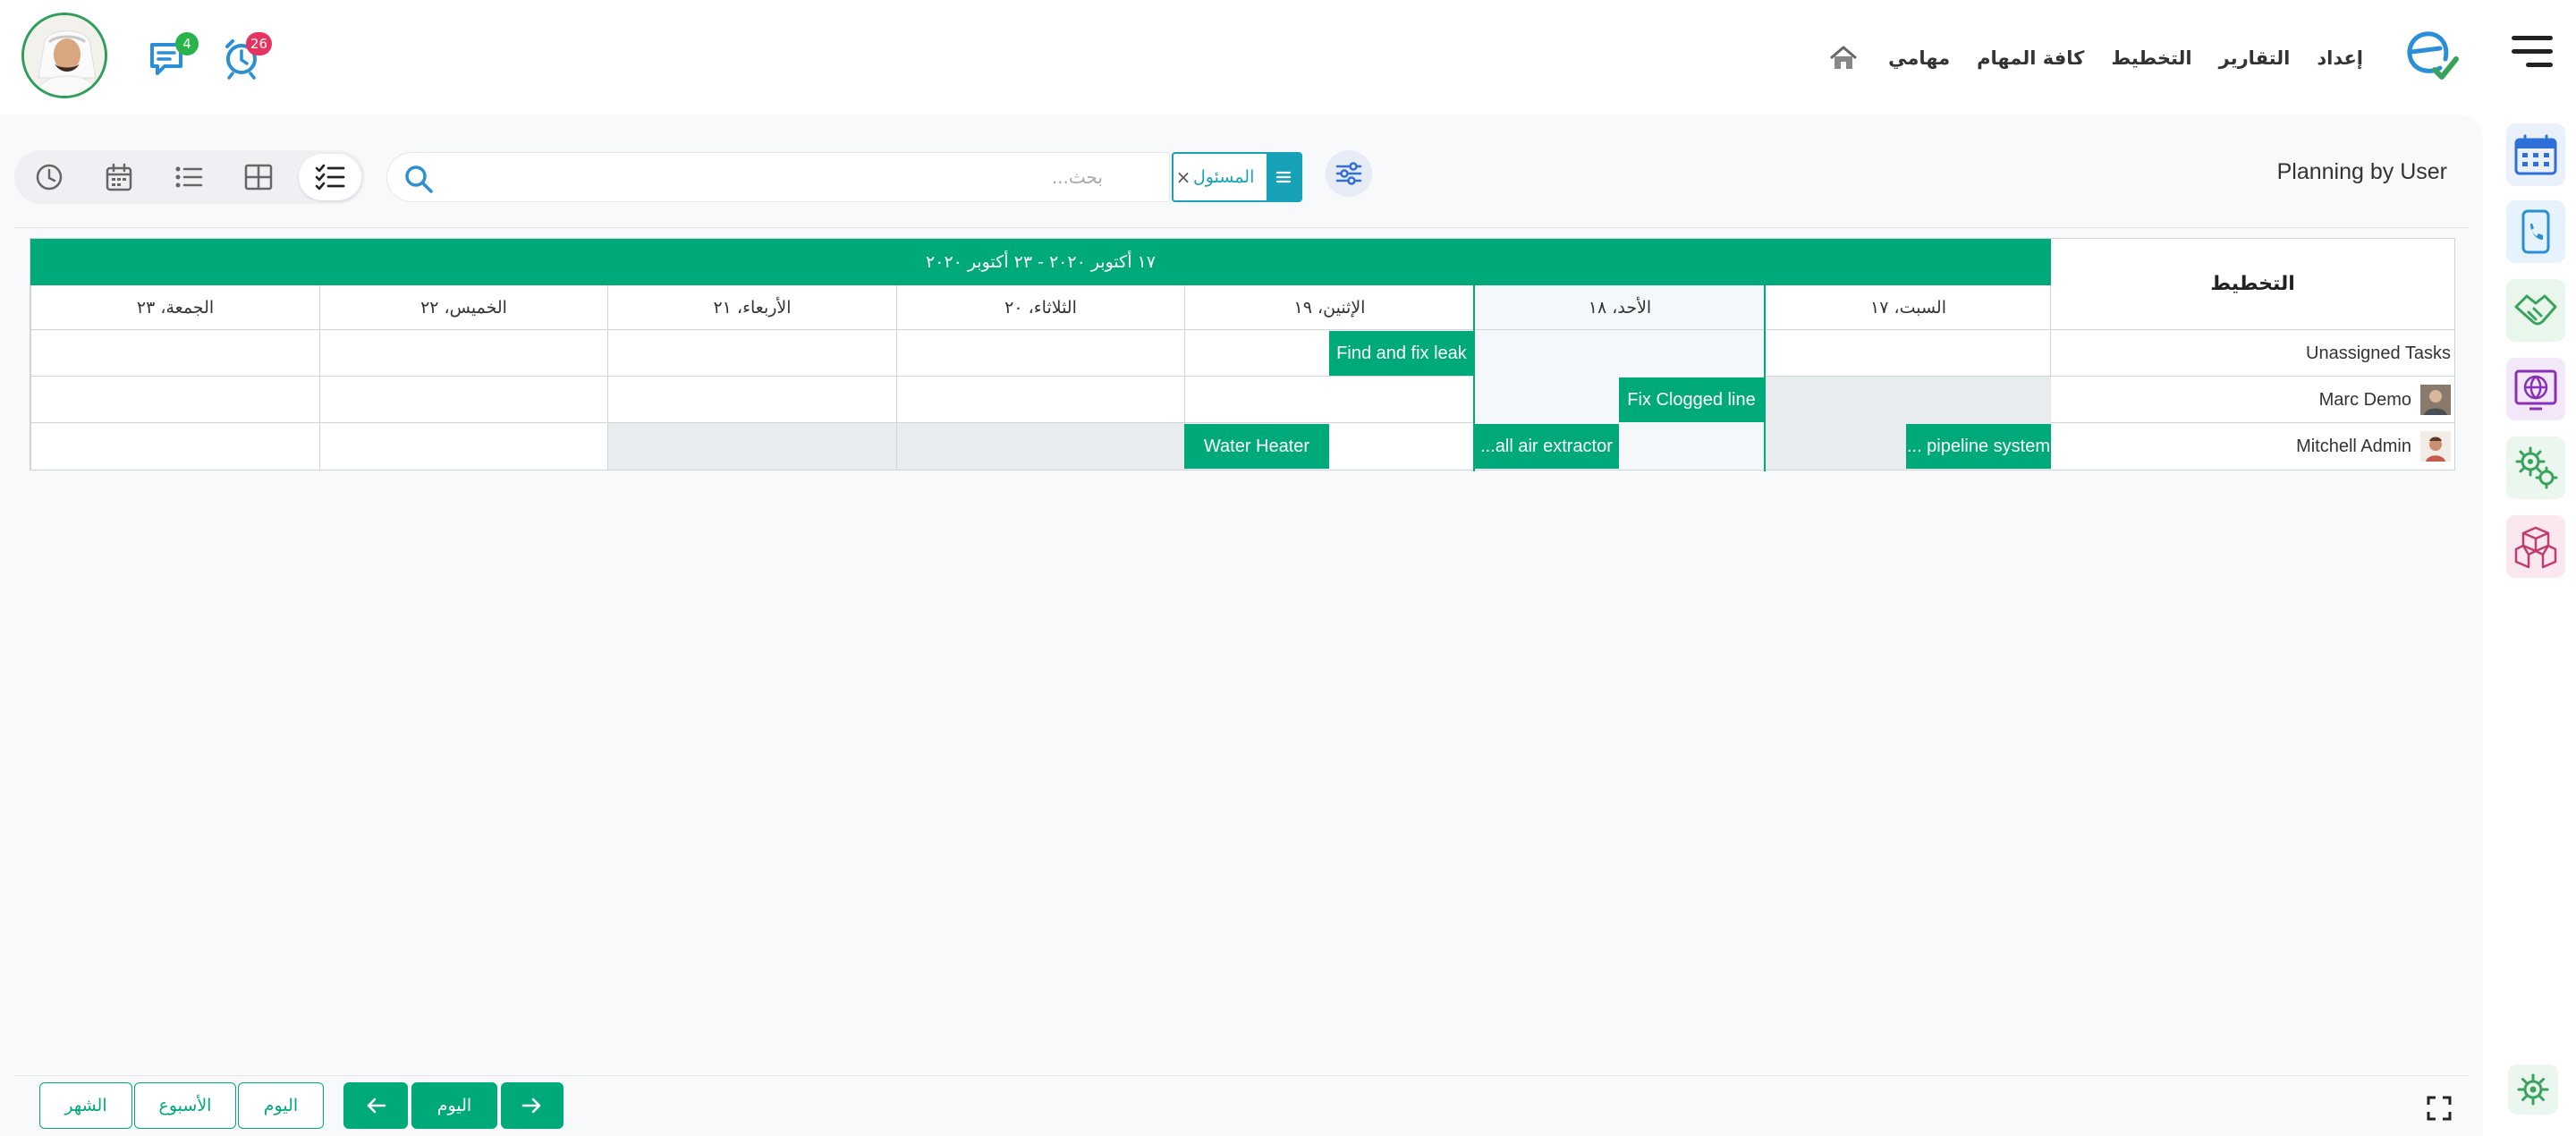 The image size is (2576, 1136). I want to click on handshake-icon, so click(2535, 310).